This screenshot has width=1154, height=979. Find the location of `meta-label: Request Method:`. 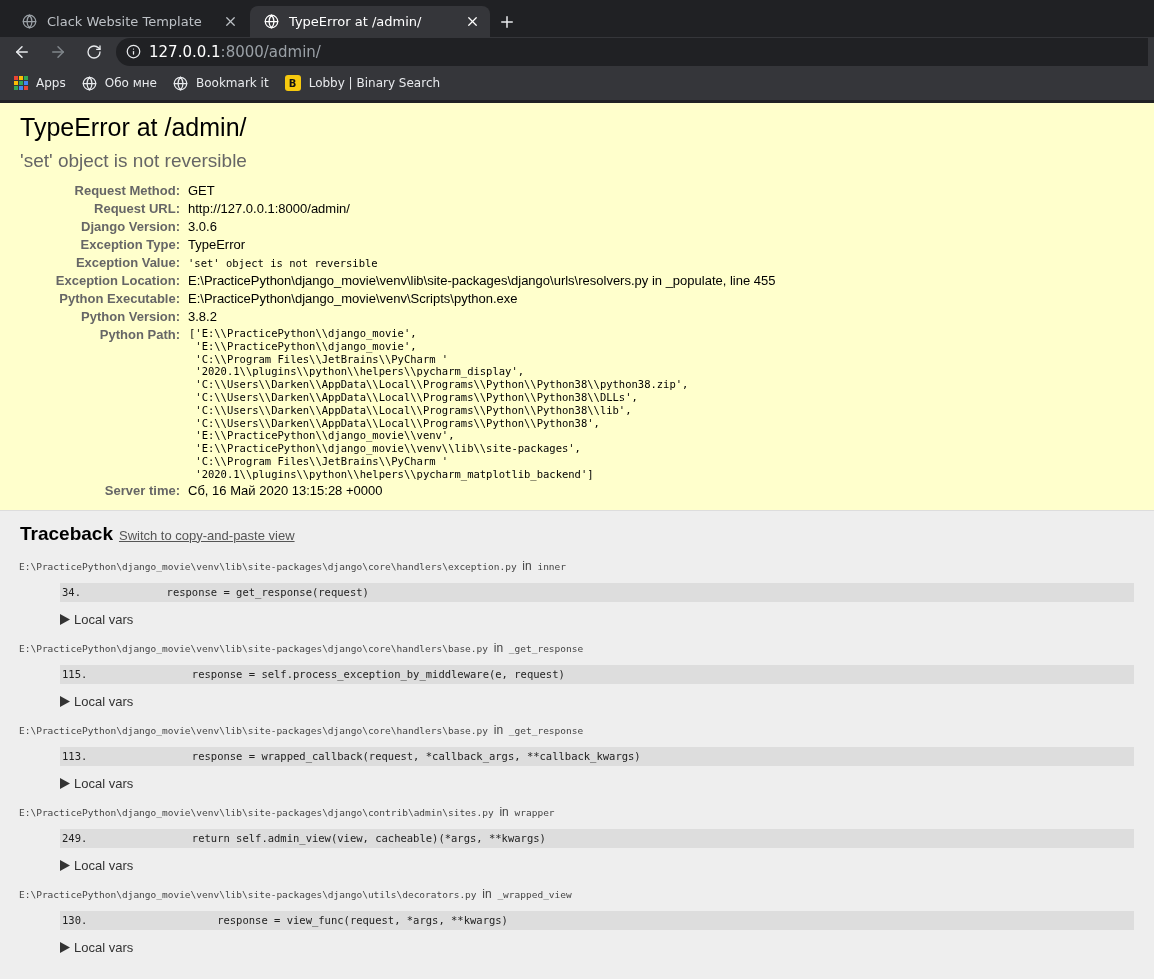

meta-label: Request Method: is located at coordinates (104, 191).